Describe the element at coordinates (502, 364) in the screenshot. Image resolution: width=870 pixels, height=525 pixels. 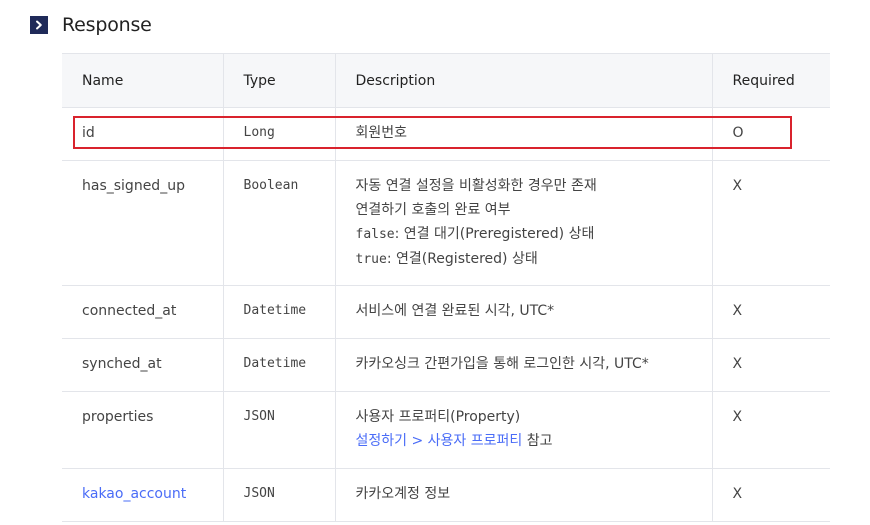
I see `description-line: 카카오싱크 간편가입을 통해 로그인한 시각, UTC*` at that location.